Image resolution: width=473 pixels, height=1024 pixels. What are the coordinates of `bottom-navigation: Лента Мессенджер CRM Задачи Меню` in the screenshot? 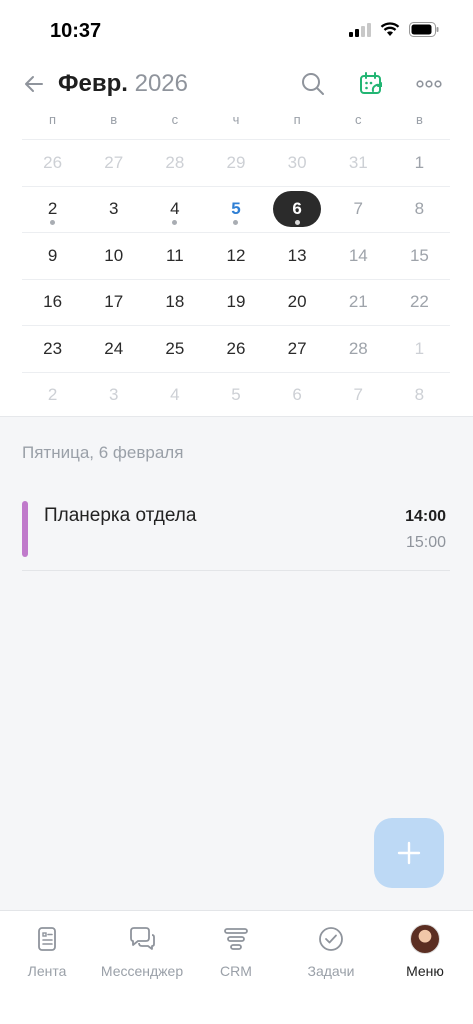 It's located at (236, 967).